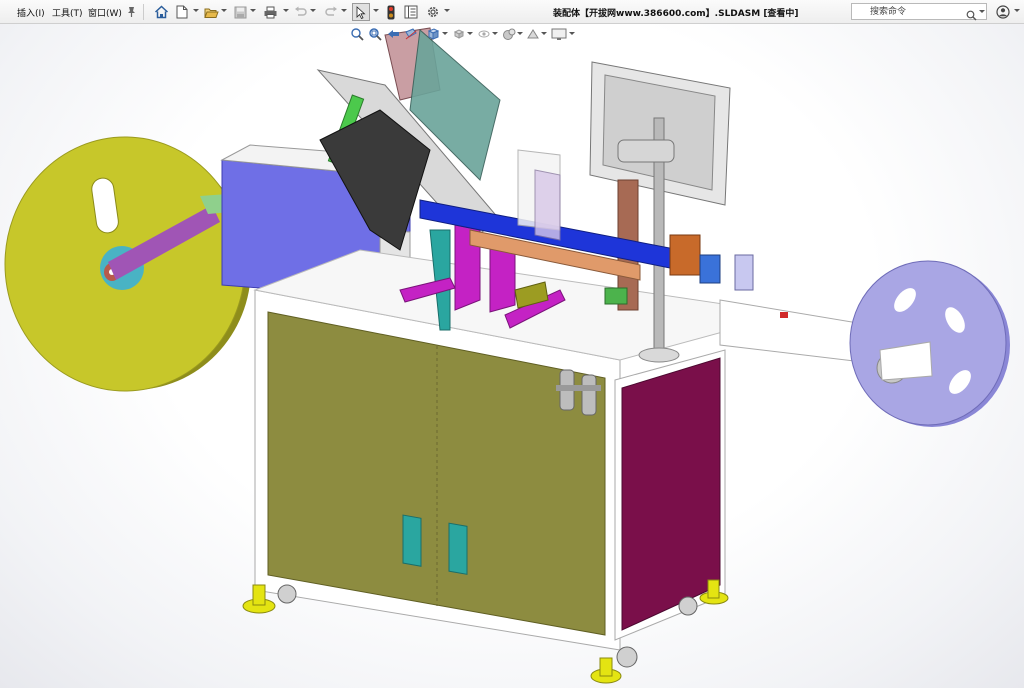  Describe the element at coordinates (375, 35) in the screenshot. I see `zoom-area-icon` at that location.